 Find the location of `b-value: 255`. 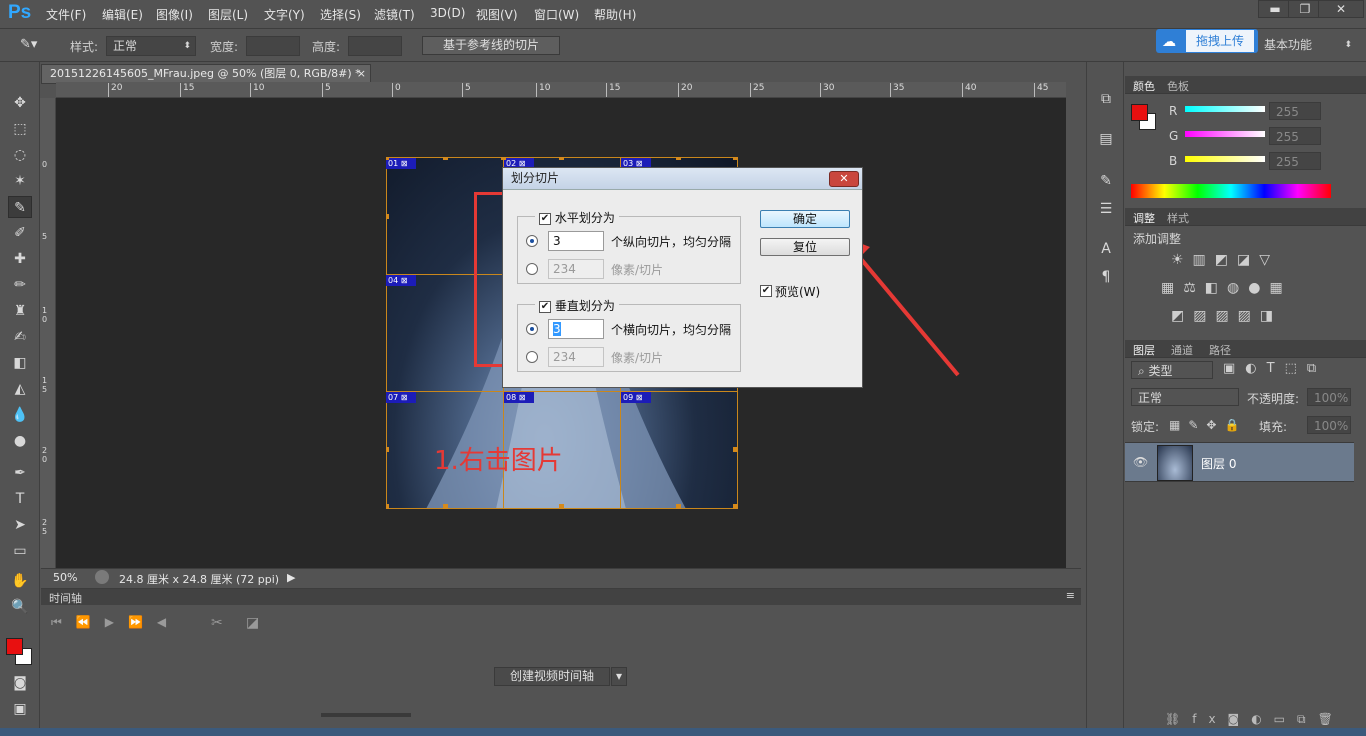

b-value: 255 is located at coordinates (1295, 161).